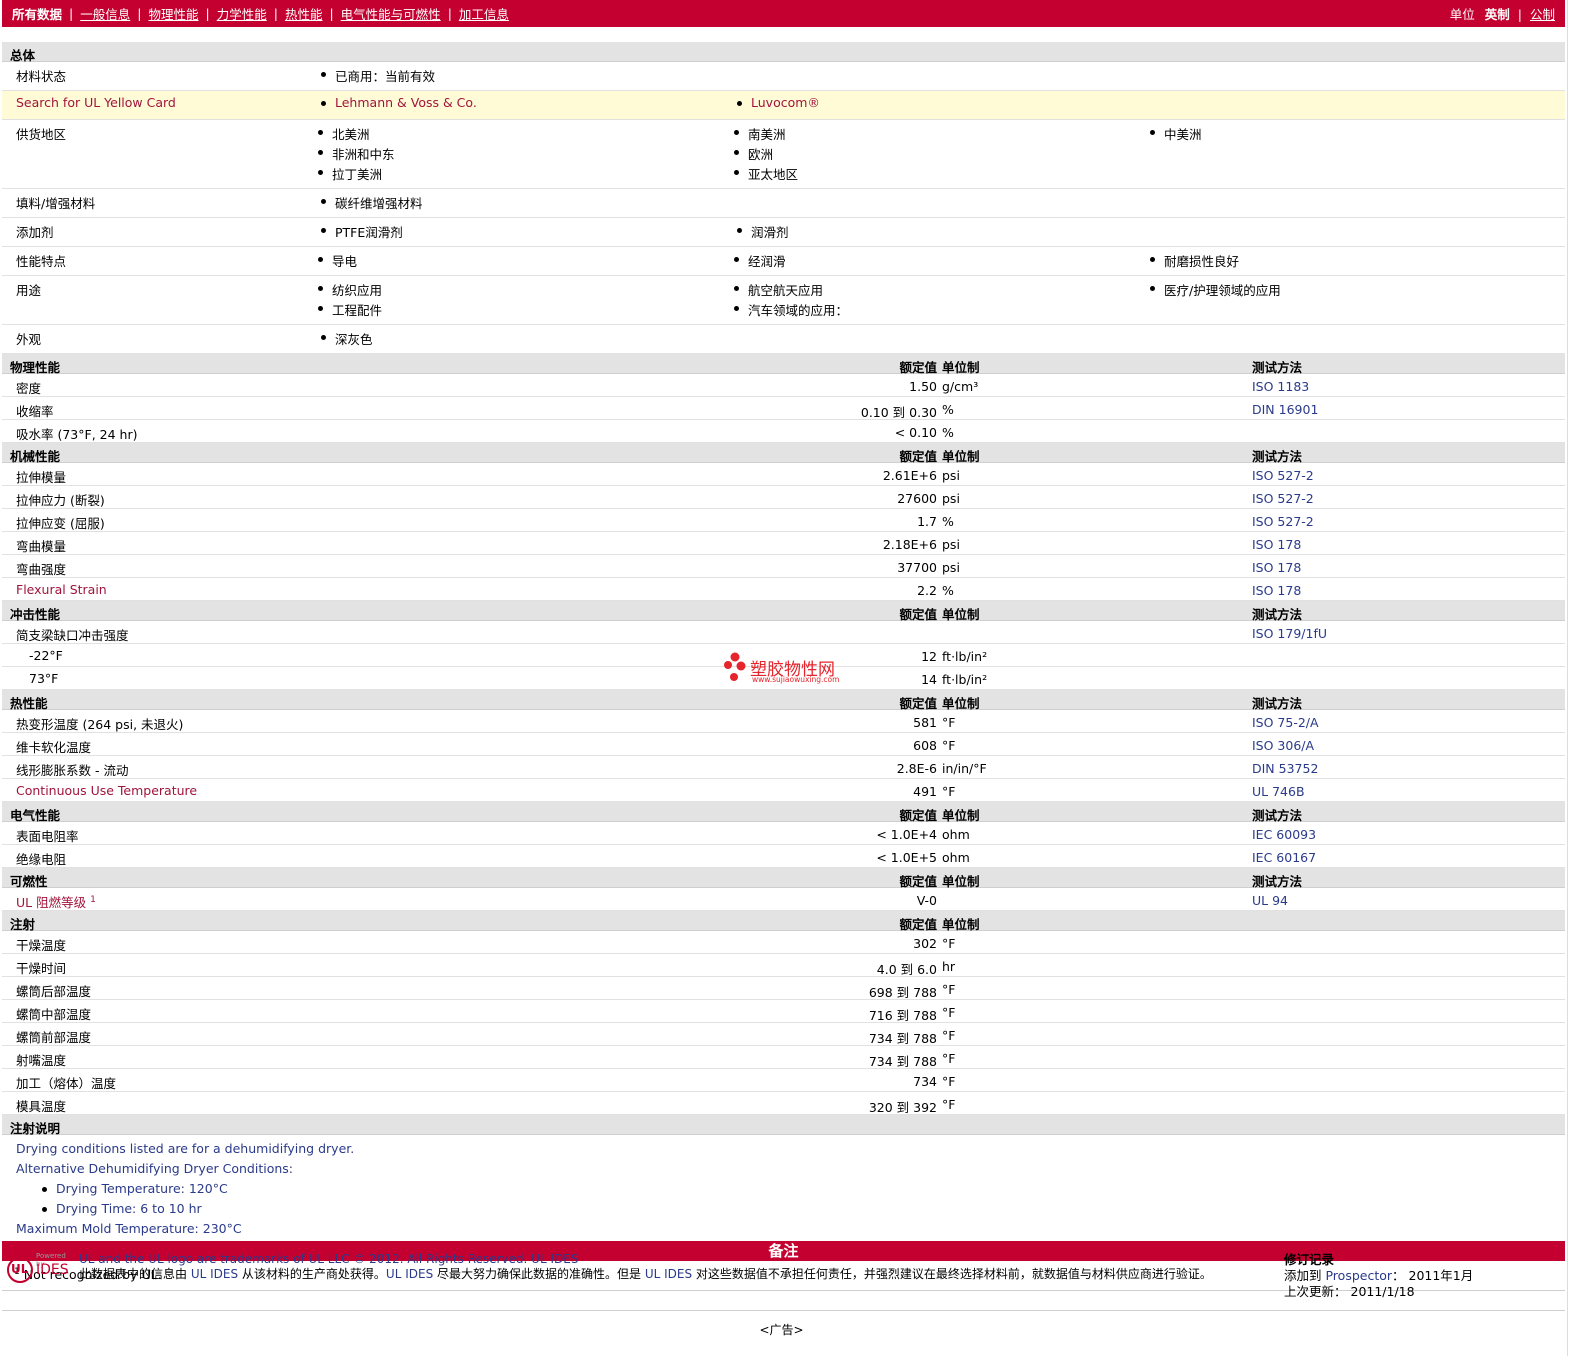  What do you see at coordinates (173, 13) in the screenshot?
I see `nav-physical: 物理性能` at bounding box center [173, 13].